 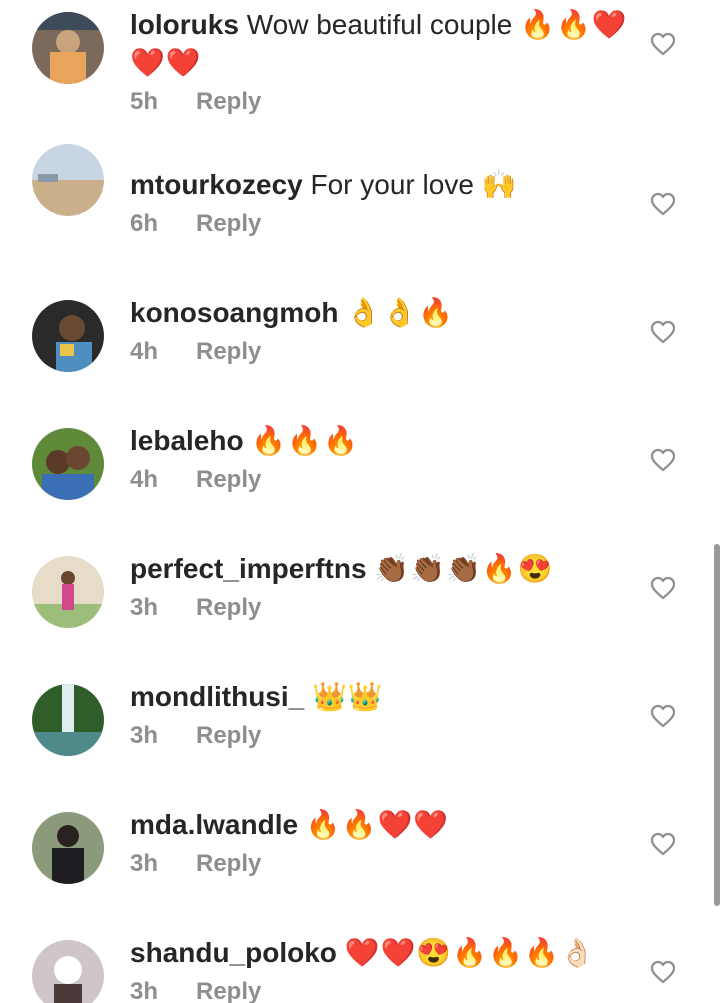 What do you see at coordinates (400, 312) in the screenshot?
I see `comment-emojis: 👌👌🔥` at bounding box center [400, 312].